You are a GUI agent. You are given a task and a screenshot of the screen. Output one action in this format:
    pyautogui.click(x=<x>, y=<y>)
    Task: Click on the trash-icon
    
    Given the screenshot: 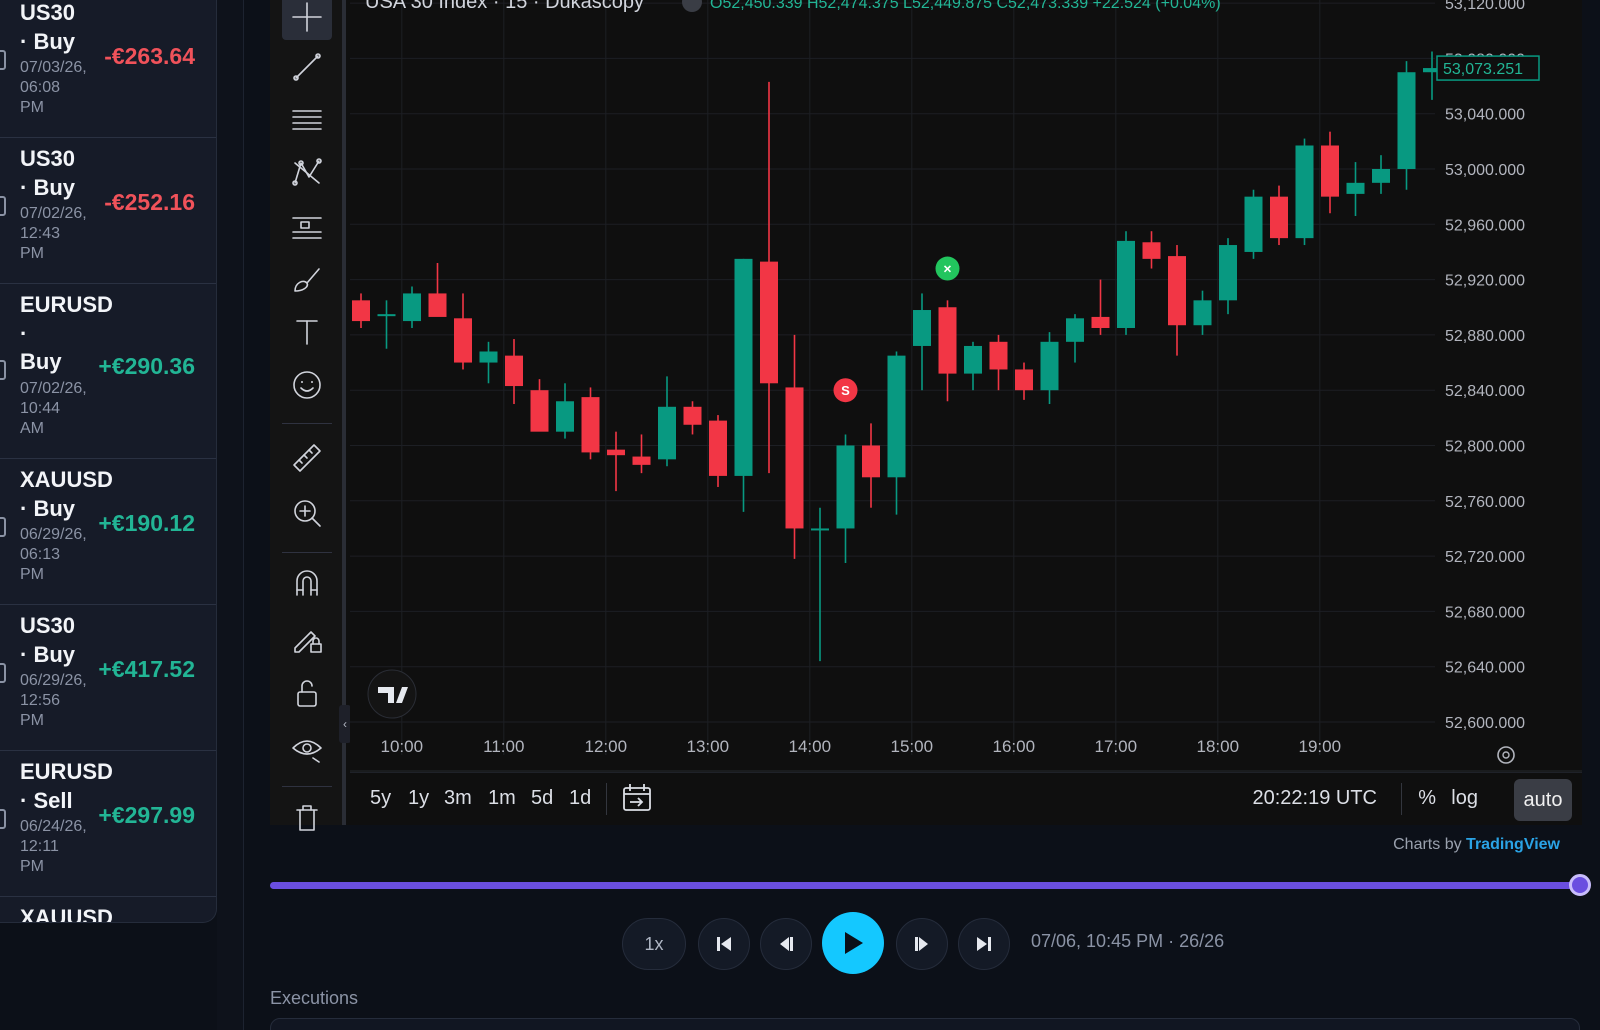 What is the action you would take?
    pyautogui.click(x=307, y=818)
    